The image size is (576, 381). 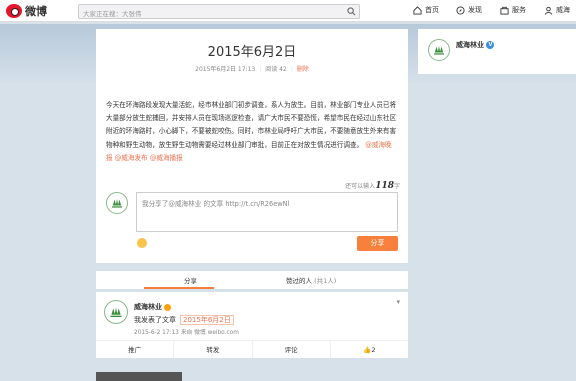 What do you see at coordinates (252, 280) in the screenshot?
I see `tab-bar: 分享 赞过的人 (共1人)` at bounding box center [252, 280].